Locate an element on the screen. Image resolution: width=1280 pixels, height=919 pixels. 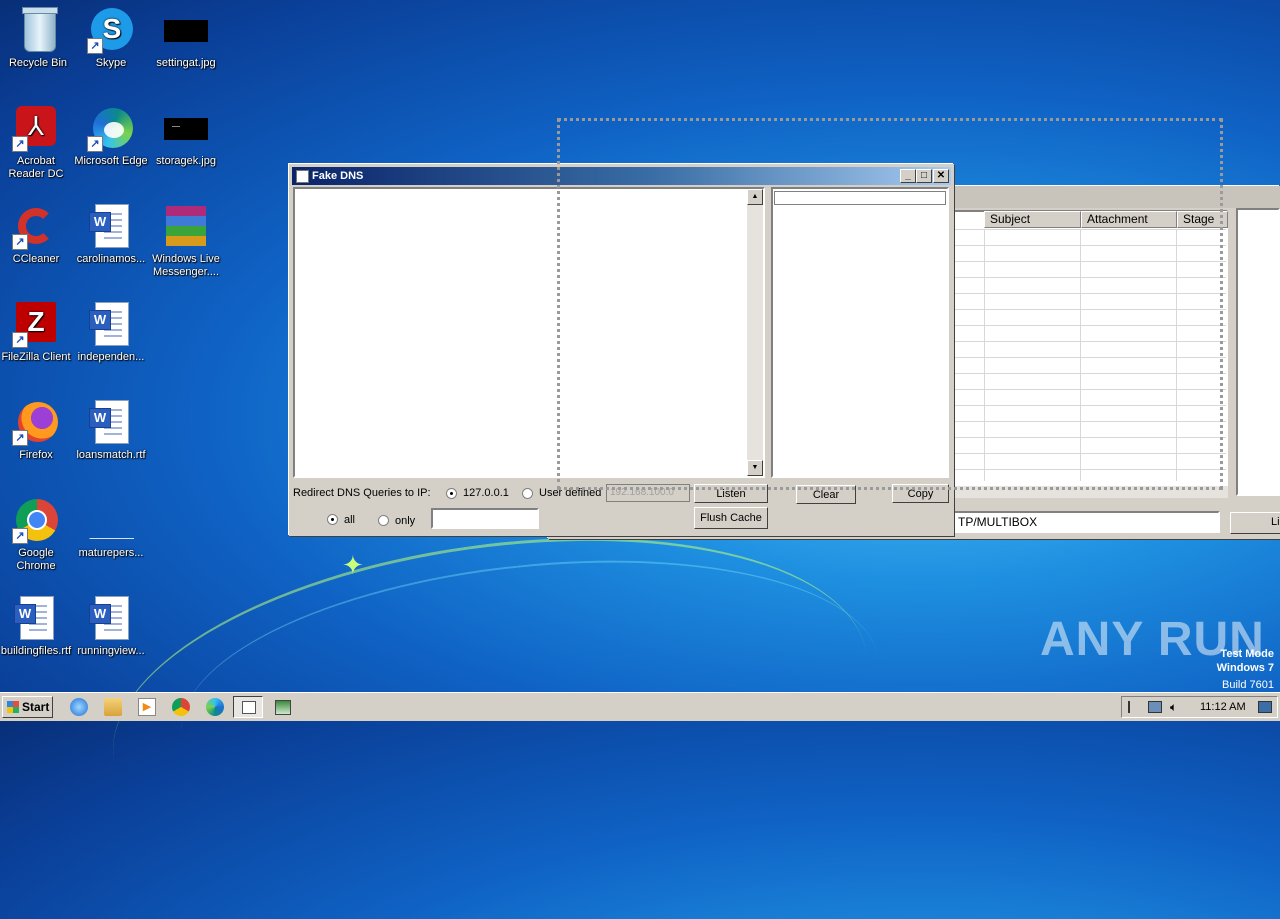
wallpaper-spark: ✦ is located at coordinates (353, 565).